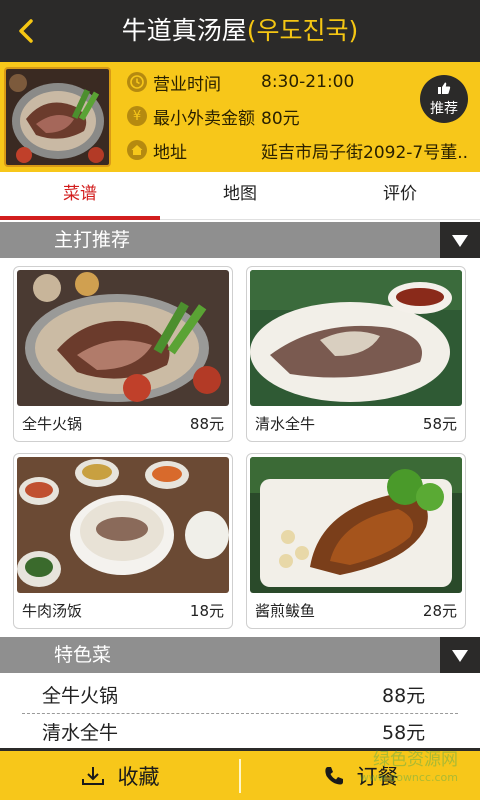 The image size is (480, 800). Describe the element at coordinates (444, 99) in the screenshot. I see `recommend-button: 推荐` at that location.